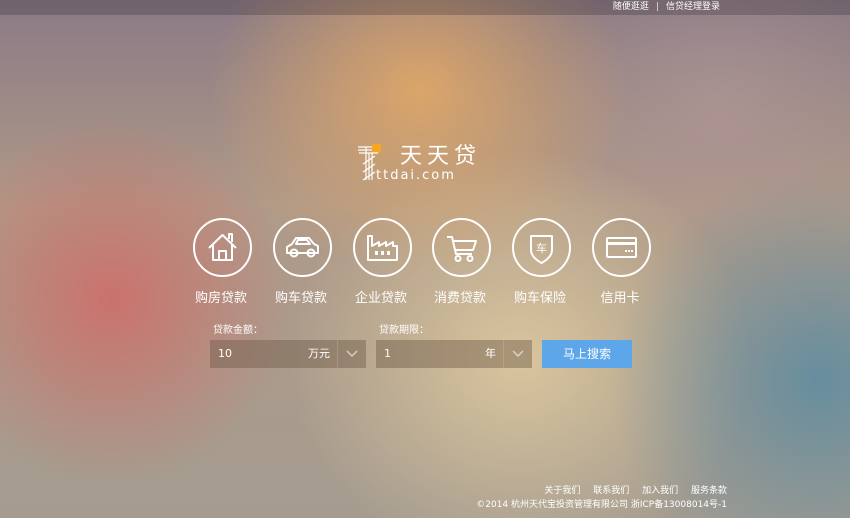  I want to click on service-consumer-loan: 消费贷款, so click(461, 268).